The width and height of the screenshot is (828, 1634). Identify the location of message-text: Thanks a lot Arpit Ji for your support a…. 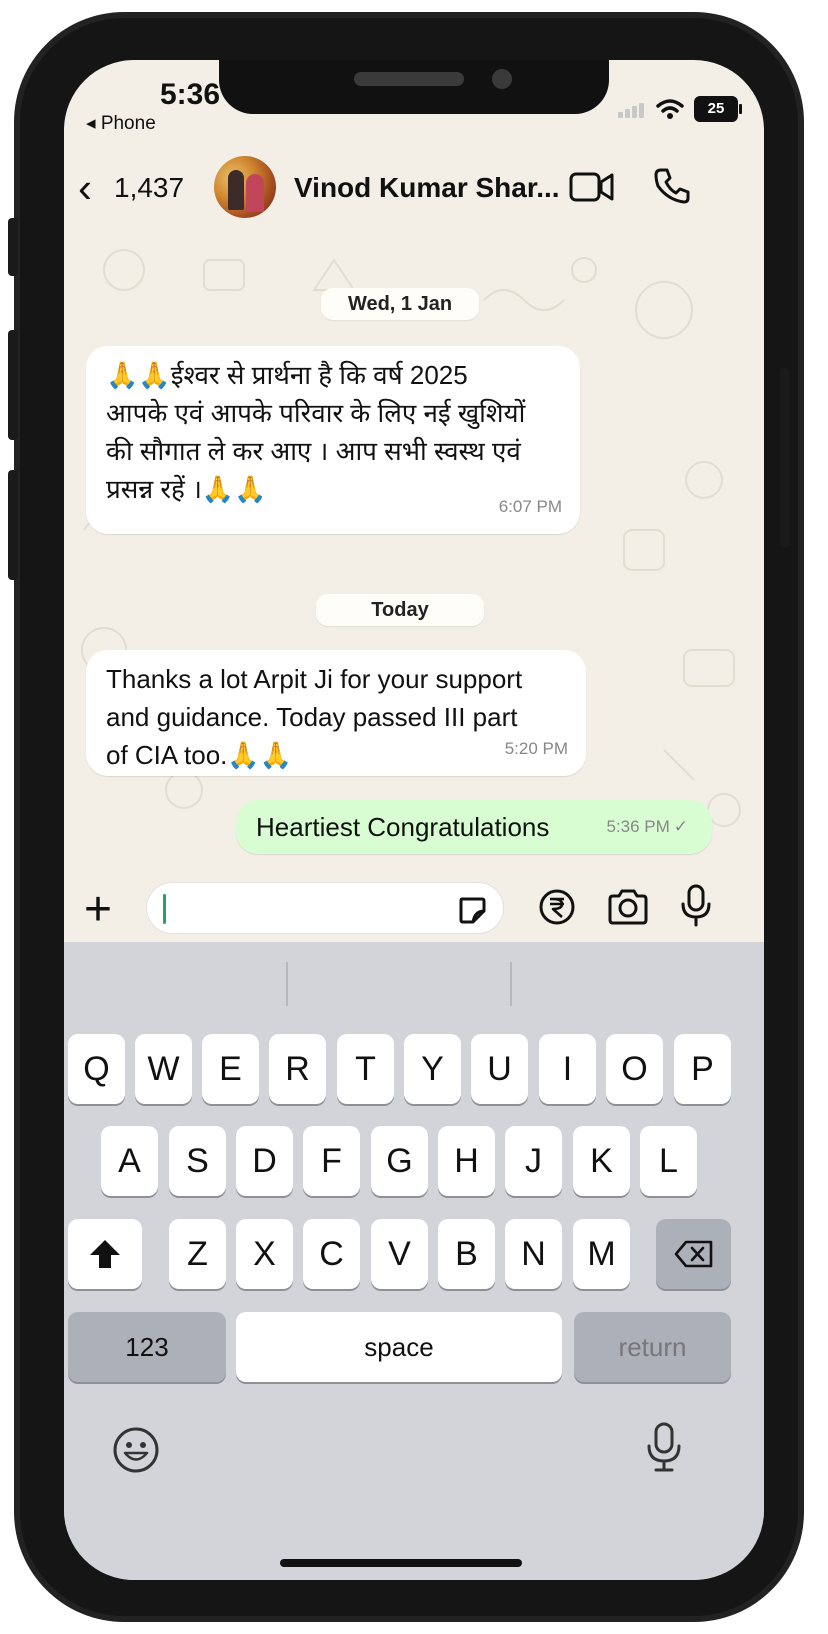
(314, 717).